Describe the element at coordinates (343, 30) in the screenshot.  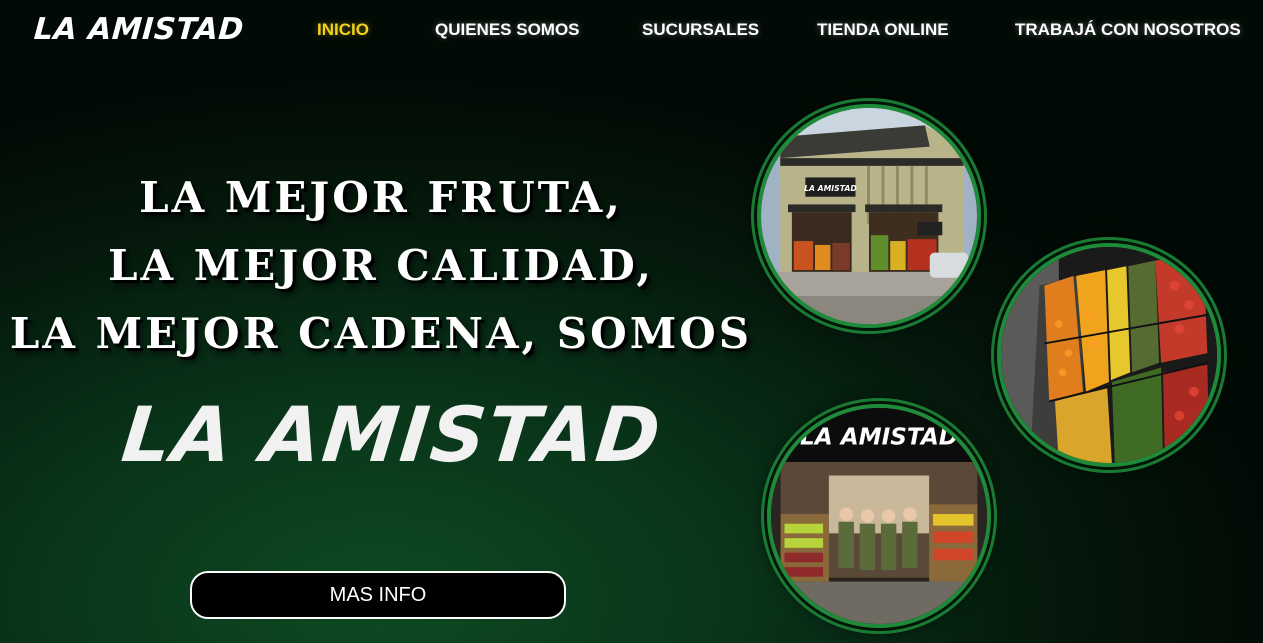
I see `nav-item-inicio: INICIO` at that location.